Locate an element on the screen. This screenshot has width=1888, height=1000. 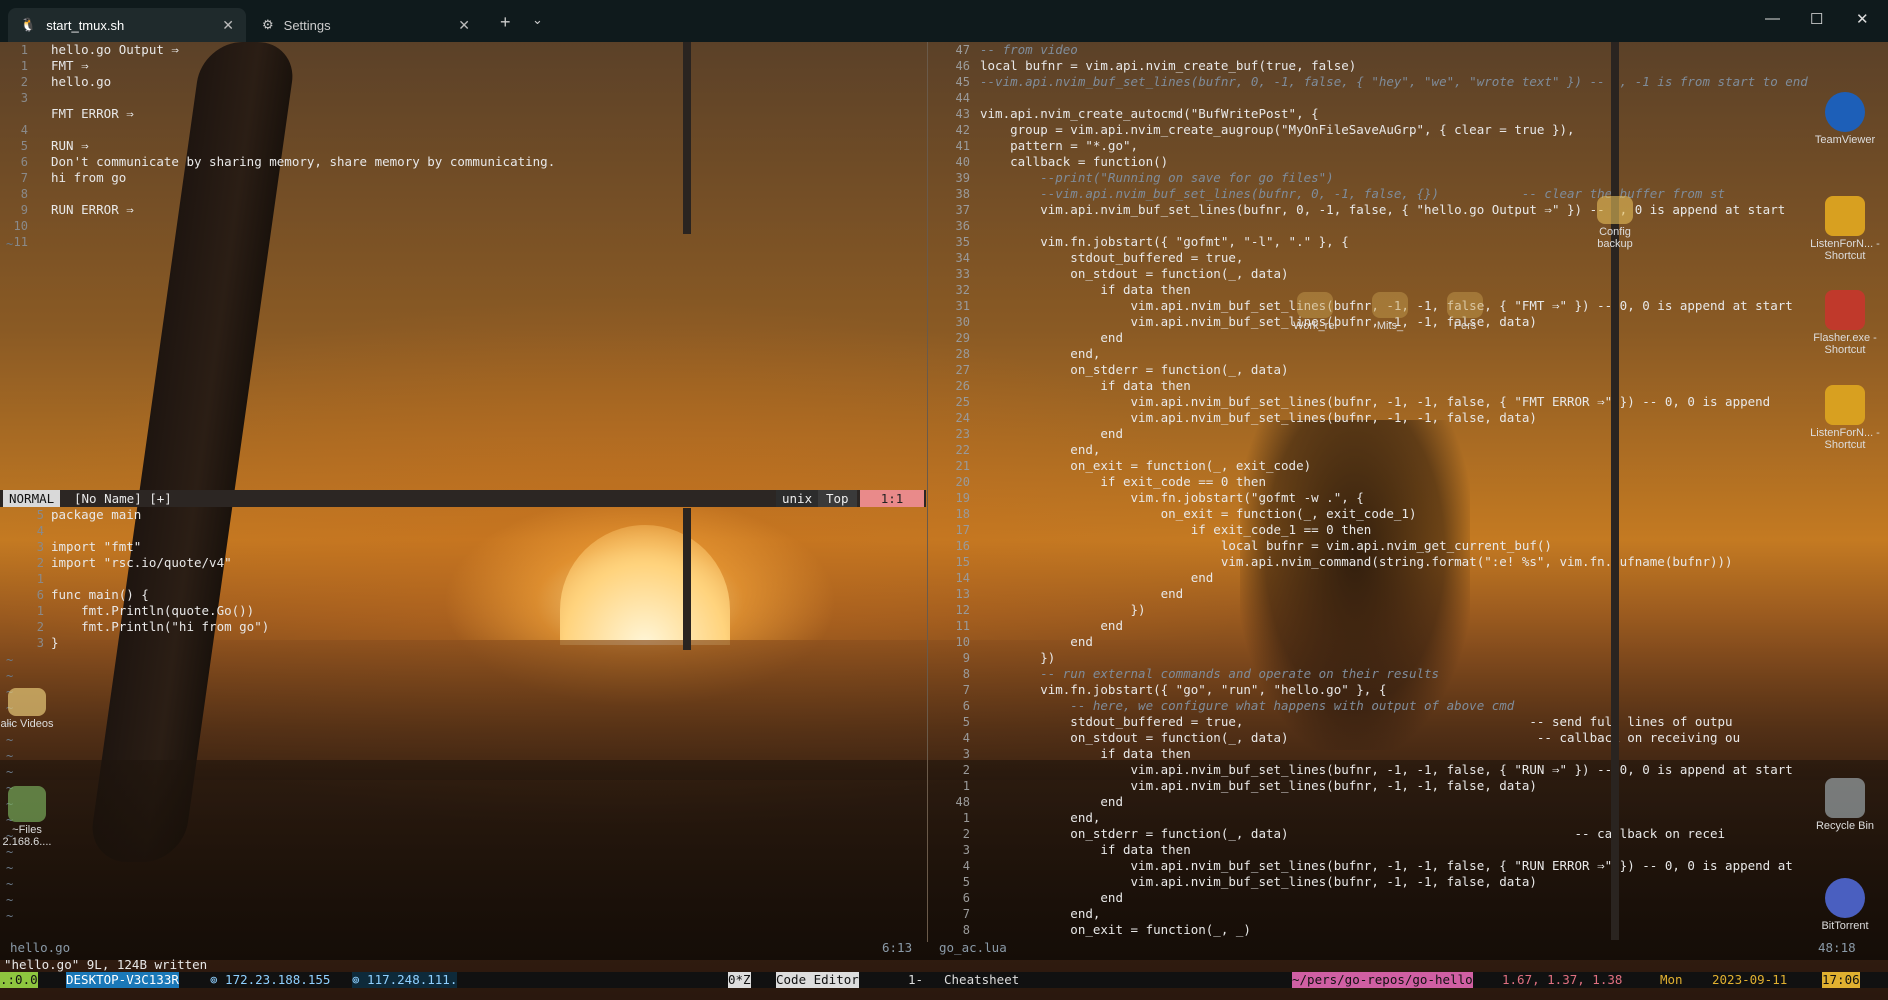
code-line: hello.go Output ⇒ is located at coordinates (115, 50).